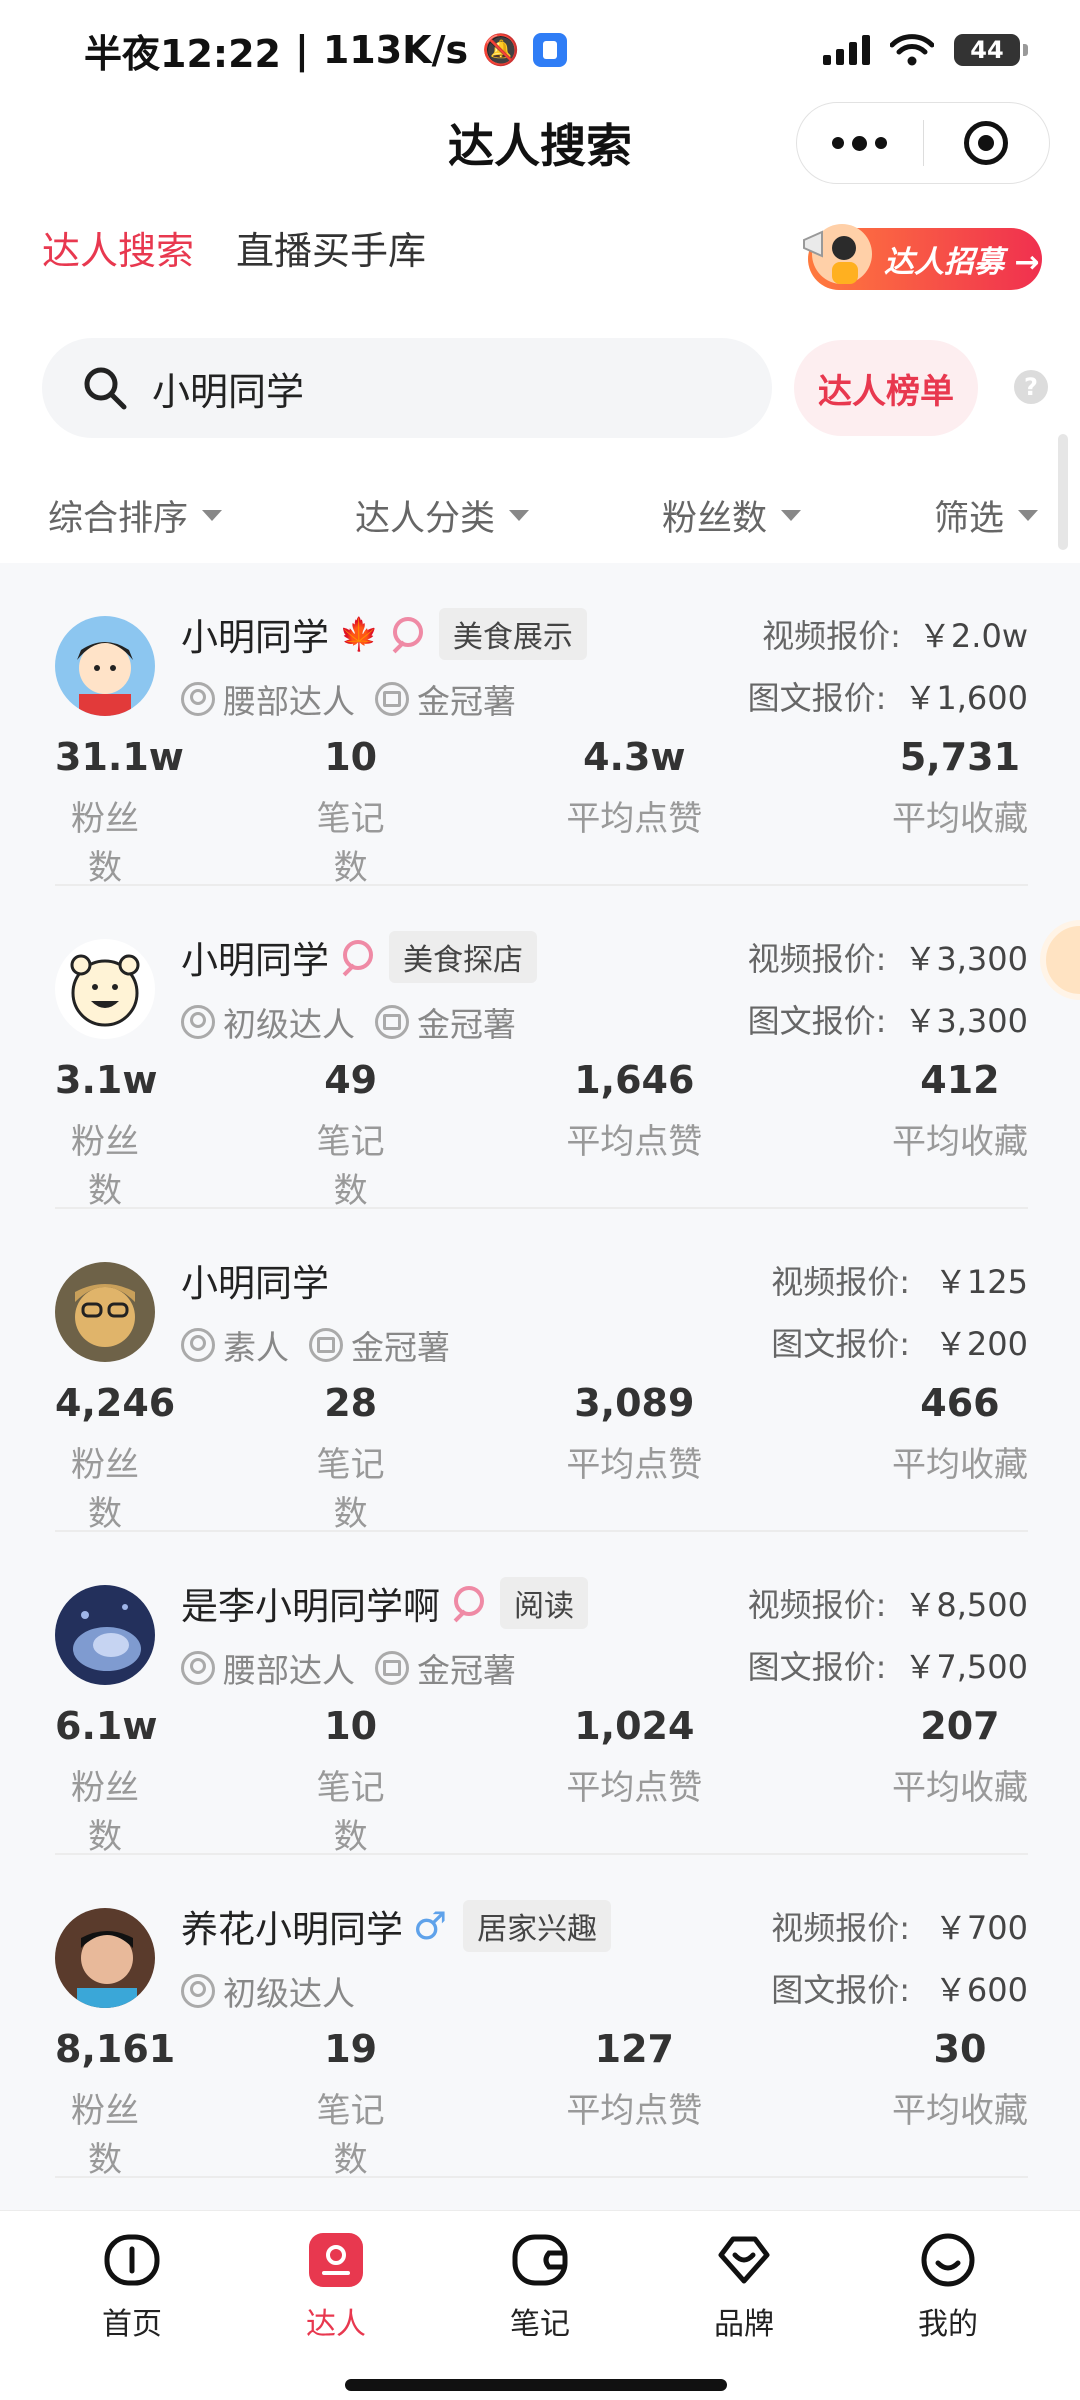  I want to click on bottom-nav: 首页 达人 笔记 品牌 我的, so click(540, 2305).